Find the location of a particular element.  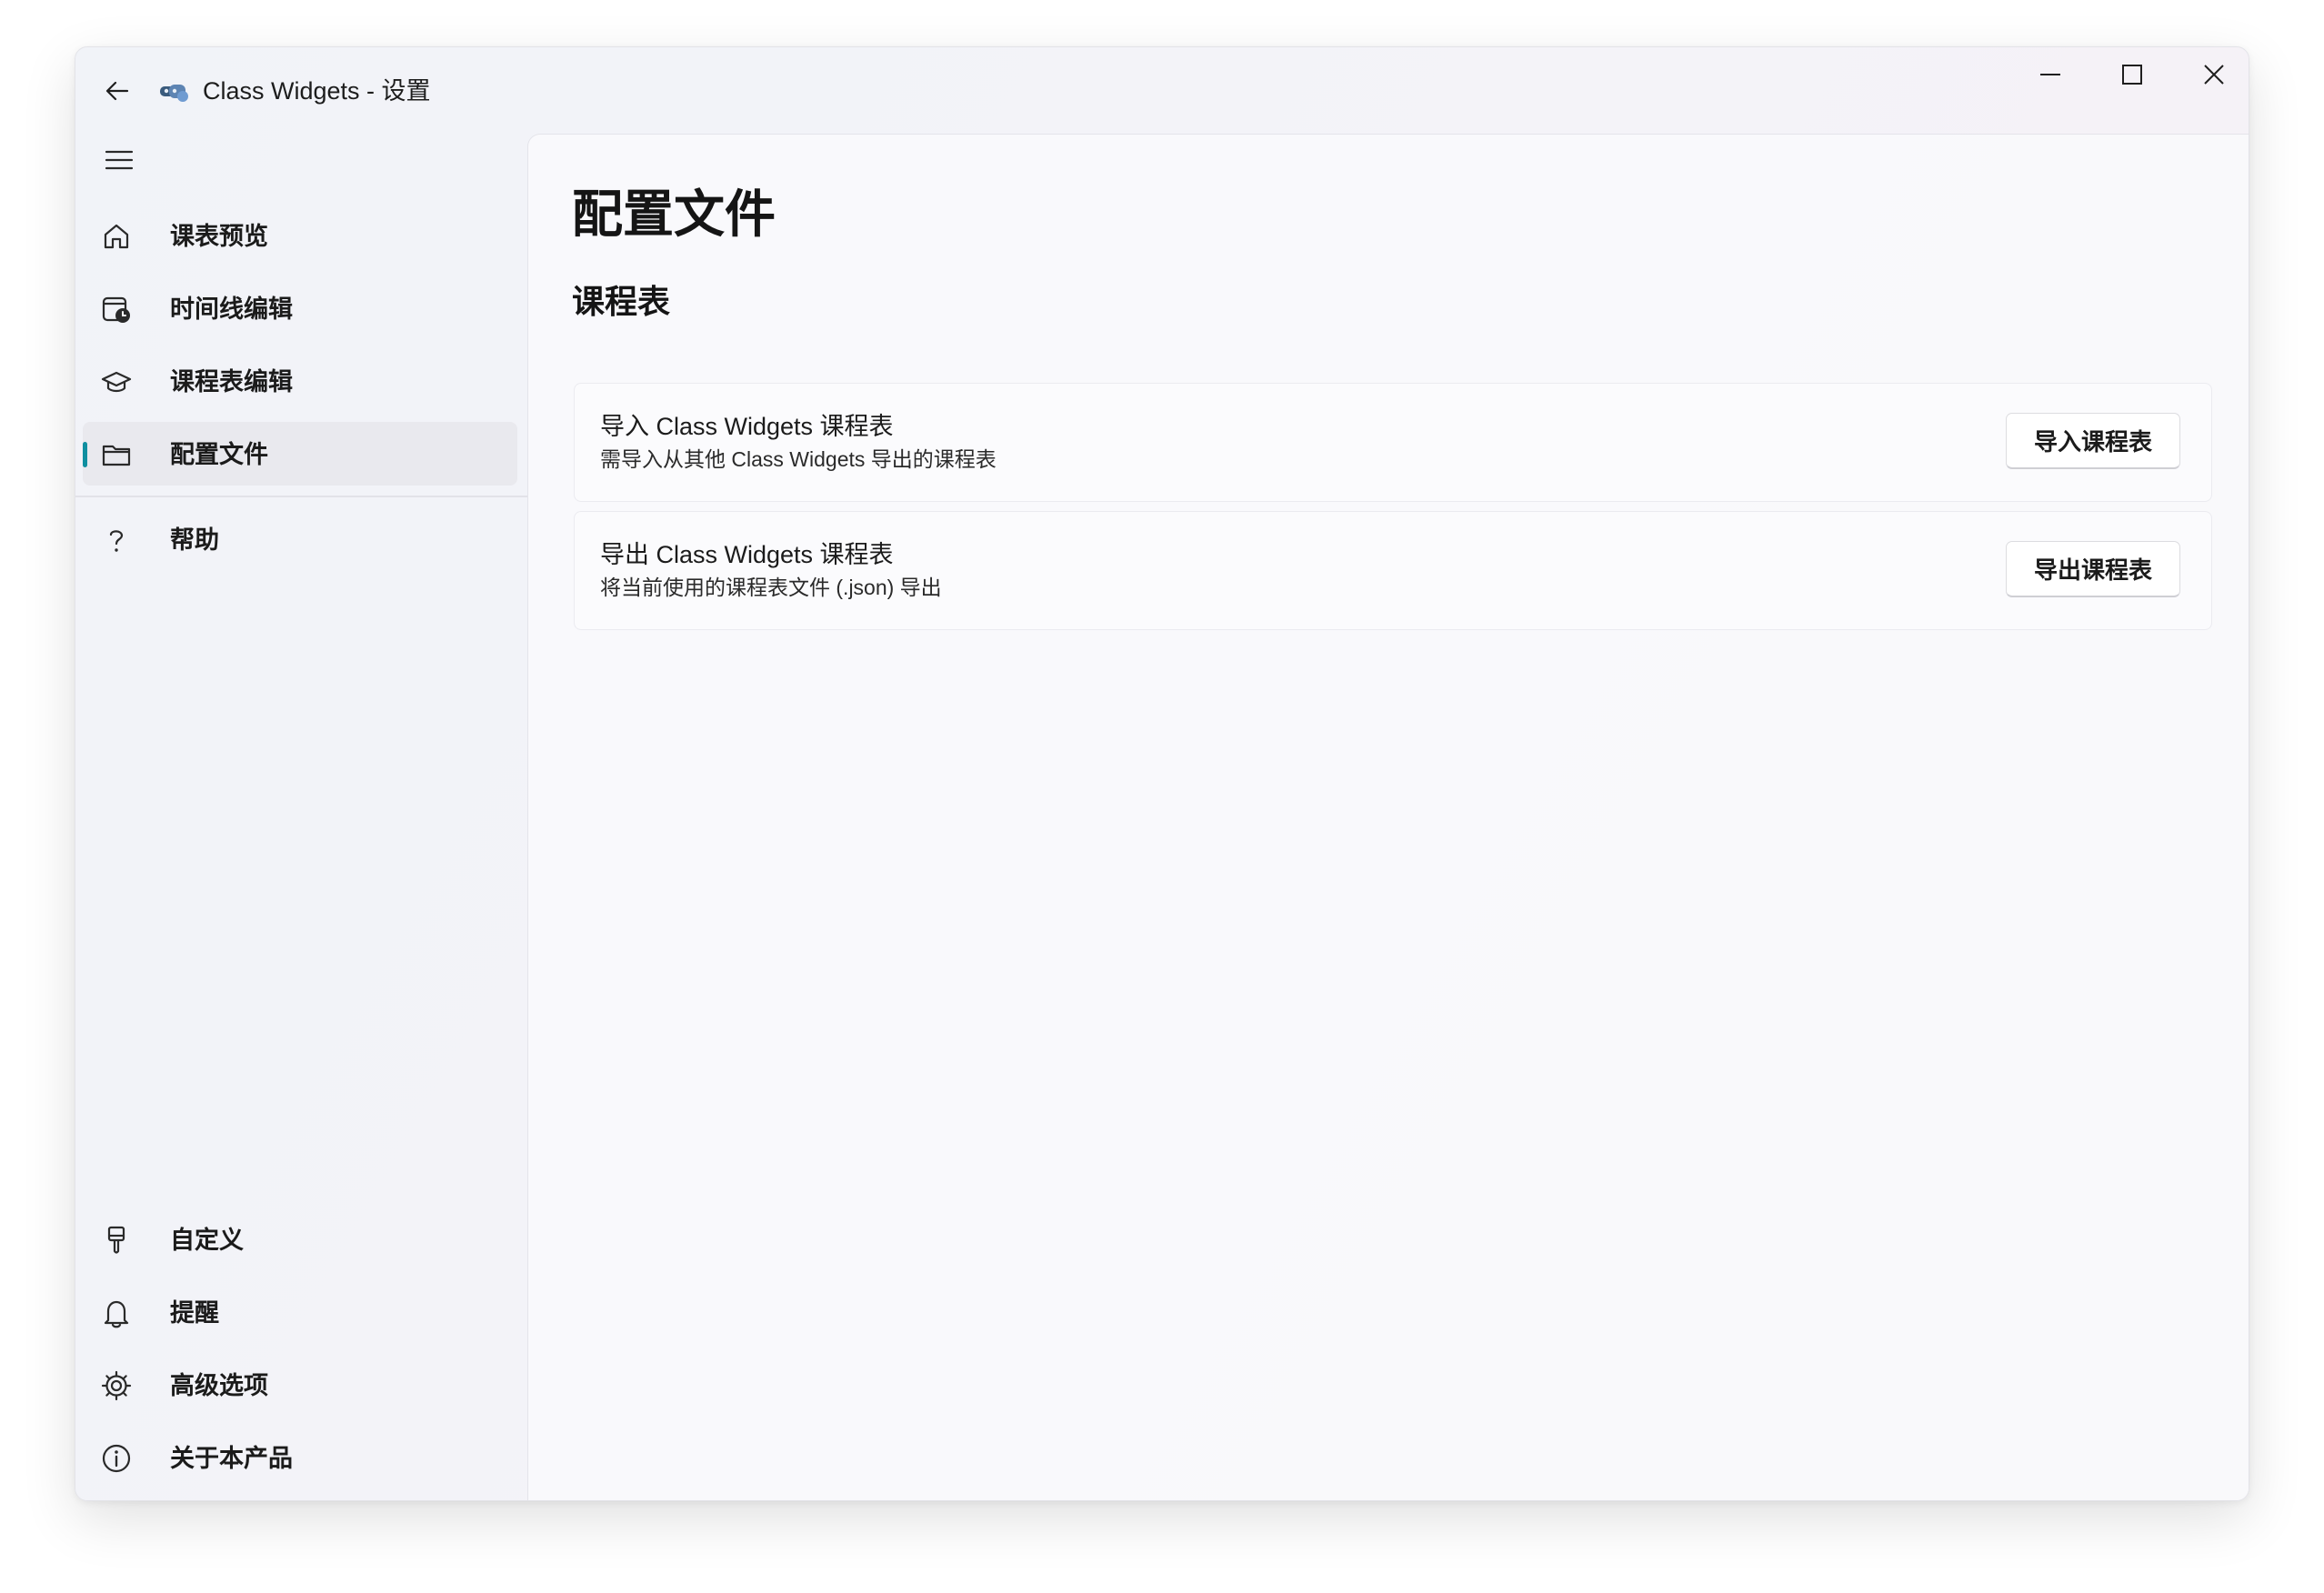

graduation-cap-icon is located at coordinates (116, 381).